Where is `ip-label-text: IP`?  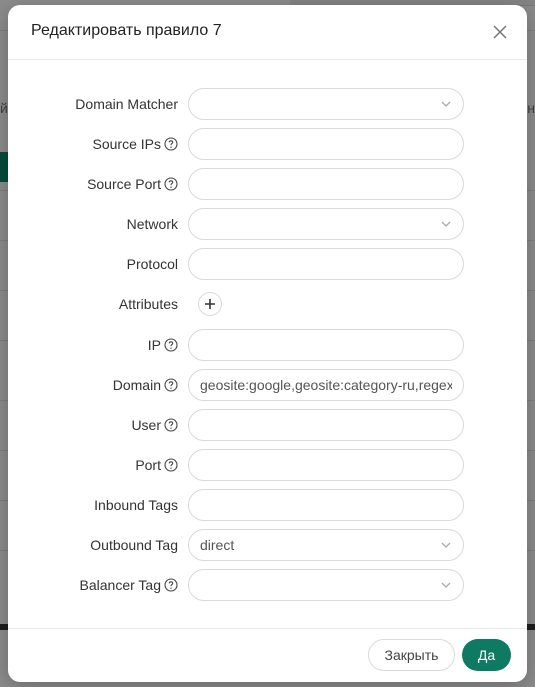 ip-label-text: IP is located at coordinates (154, 345).